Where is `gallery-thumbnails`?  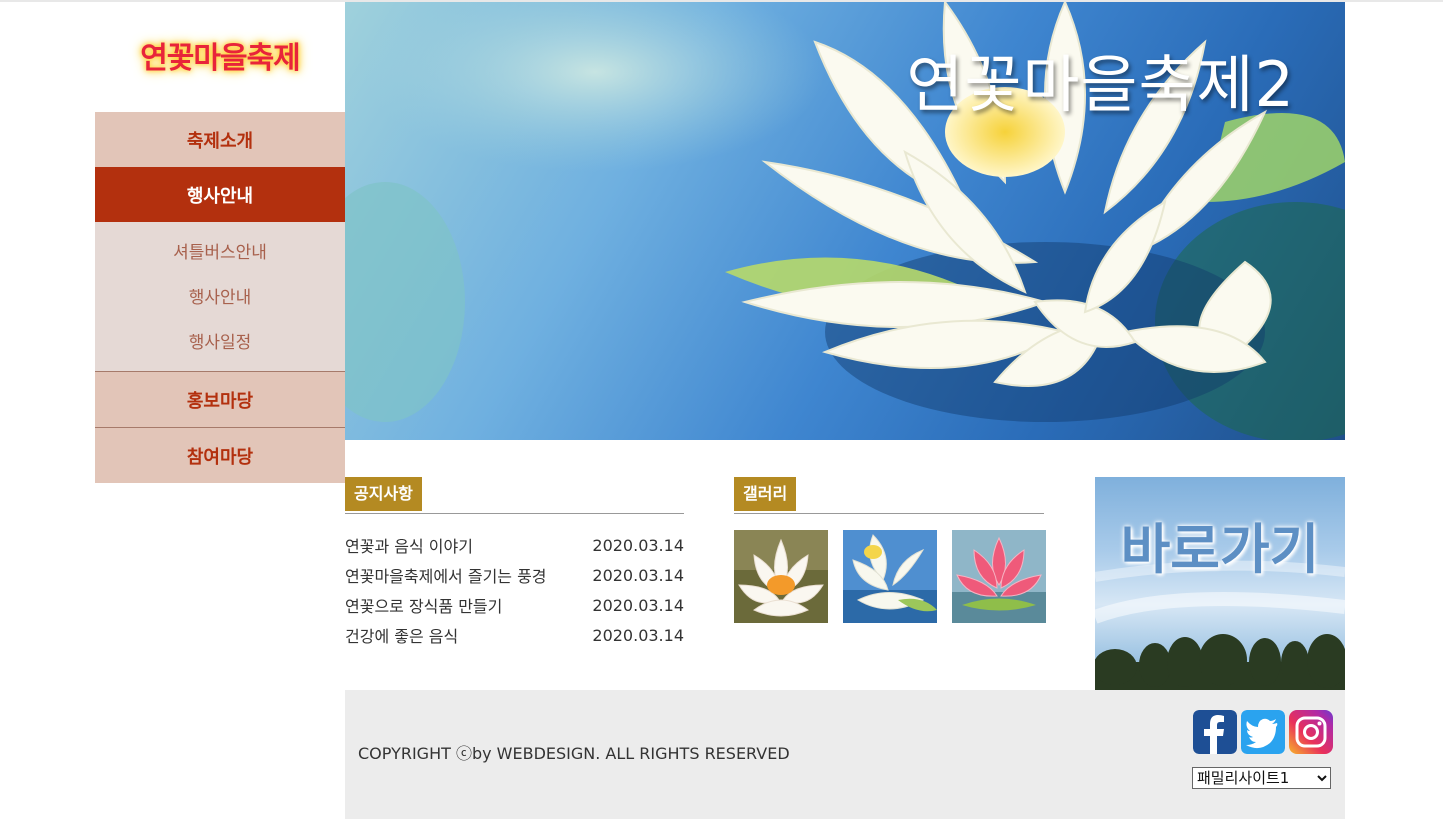
gallery-thumbnails is located at coordinates (890, 576).